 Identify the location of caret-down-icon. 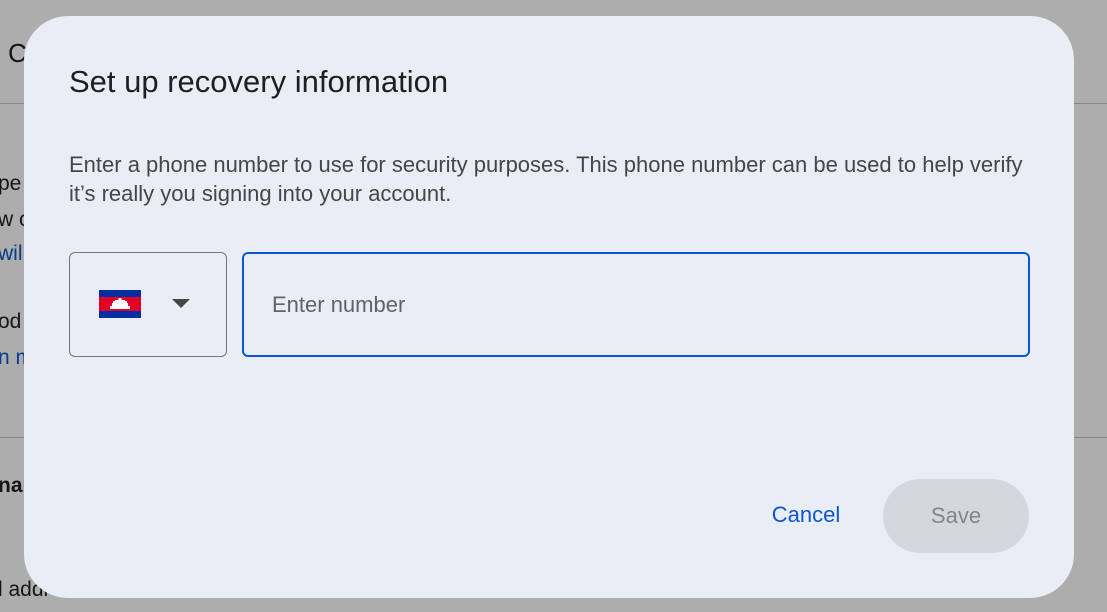
(181, 303).